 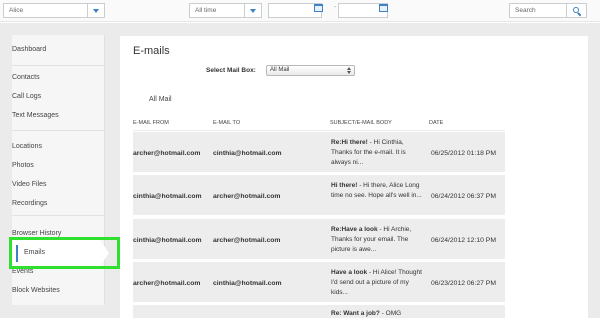 I want to click on email-subject-body: Re: Want a job? - OMG, so click(x=378, y=313).